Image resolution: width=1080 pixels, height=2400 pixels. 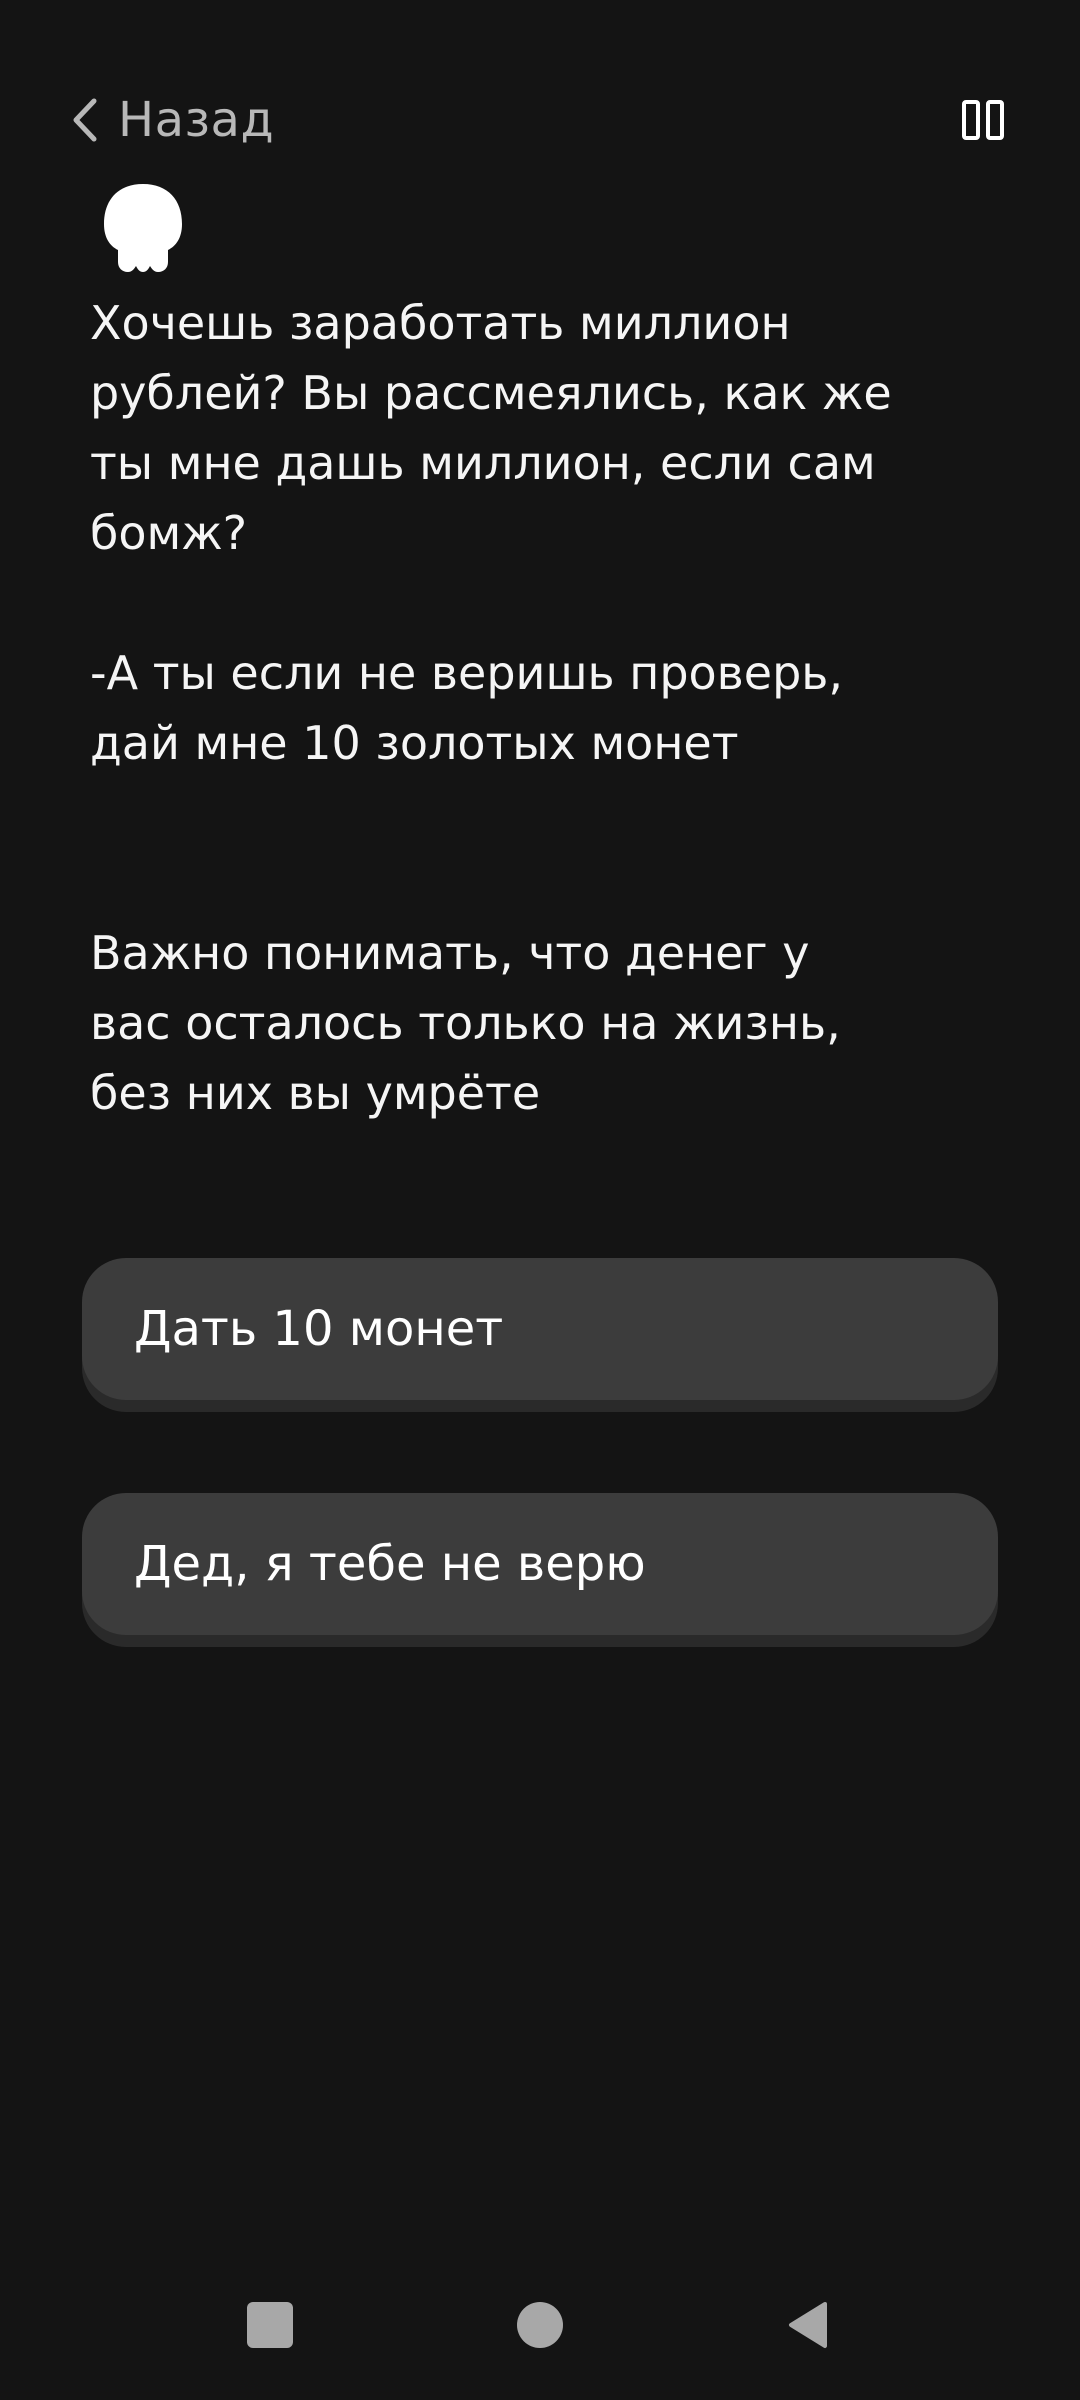 I want to click on choice-label: Дед, я тебе не верю, so click(x=390, y=1564).